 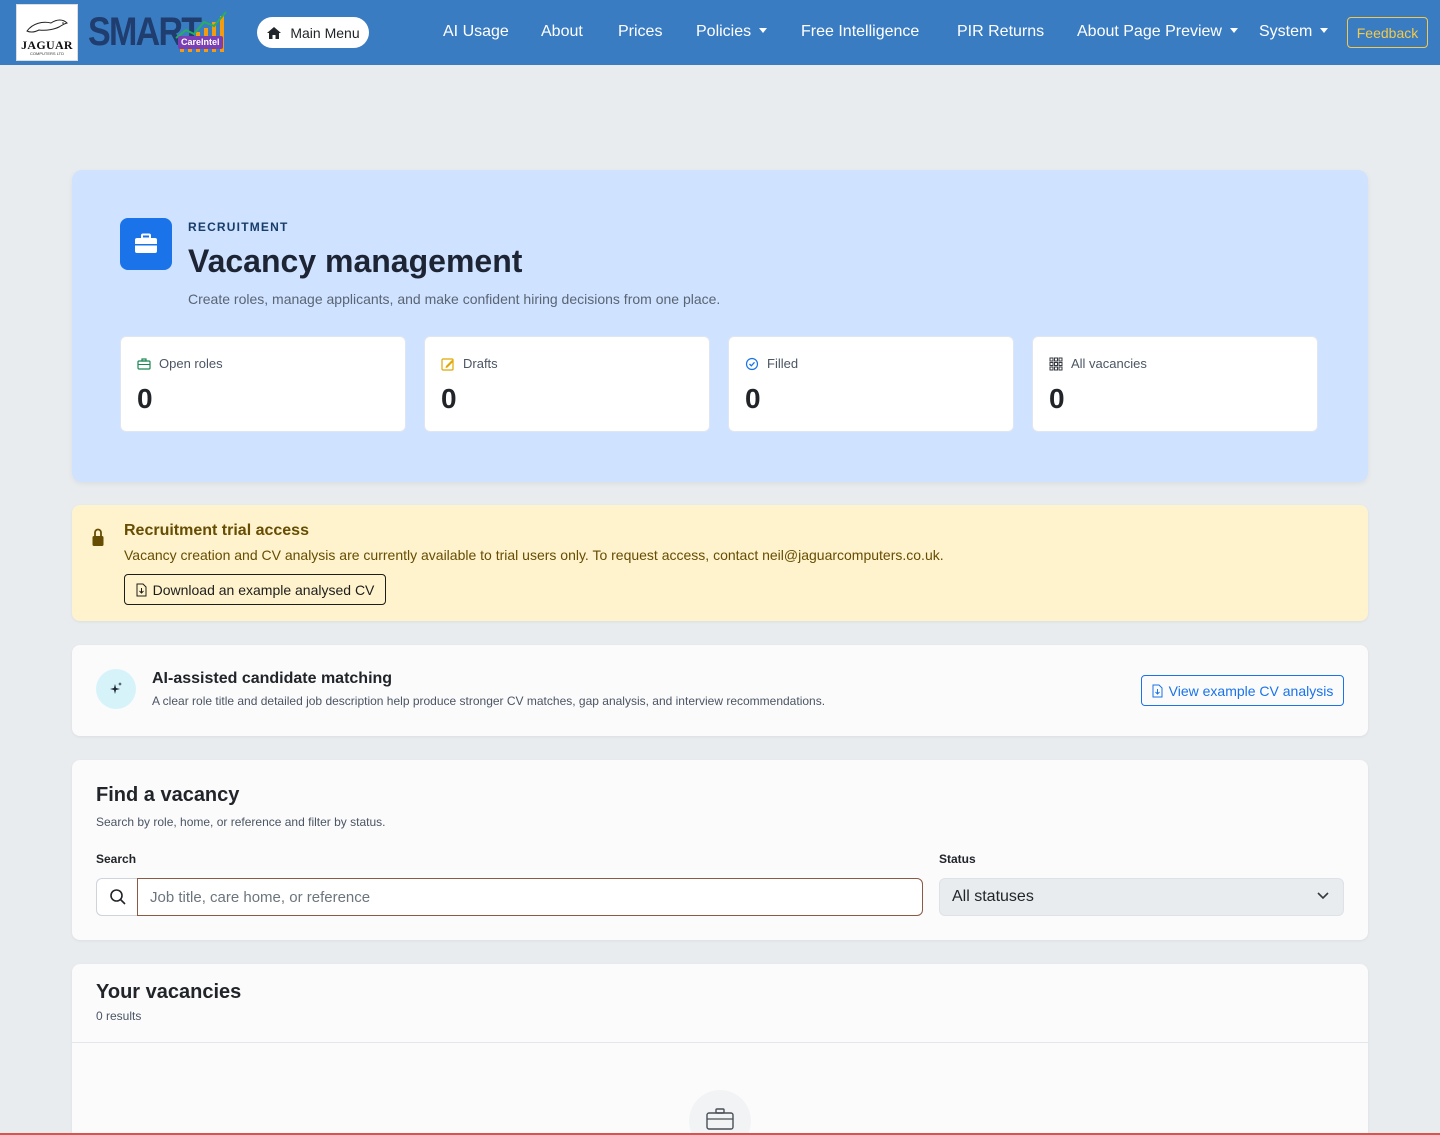 I want to click on nav-link-label: Prices, so click(x=640, y=31).